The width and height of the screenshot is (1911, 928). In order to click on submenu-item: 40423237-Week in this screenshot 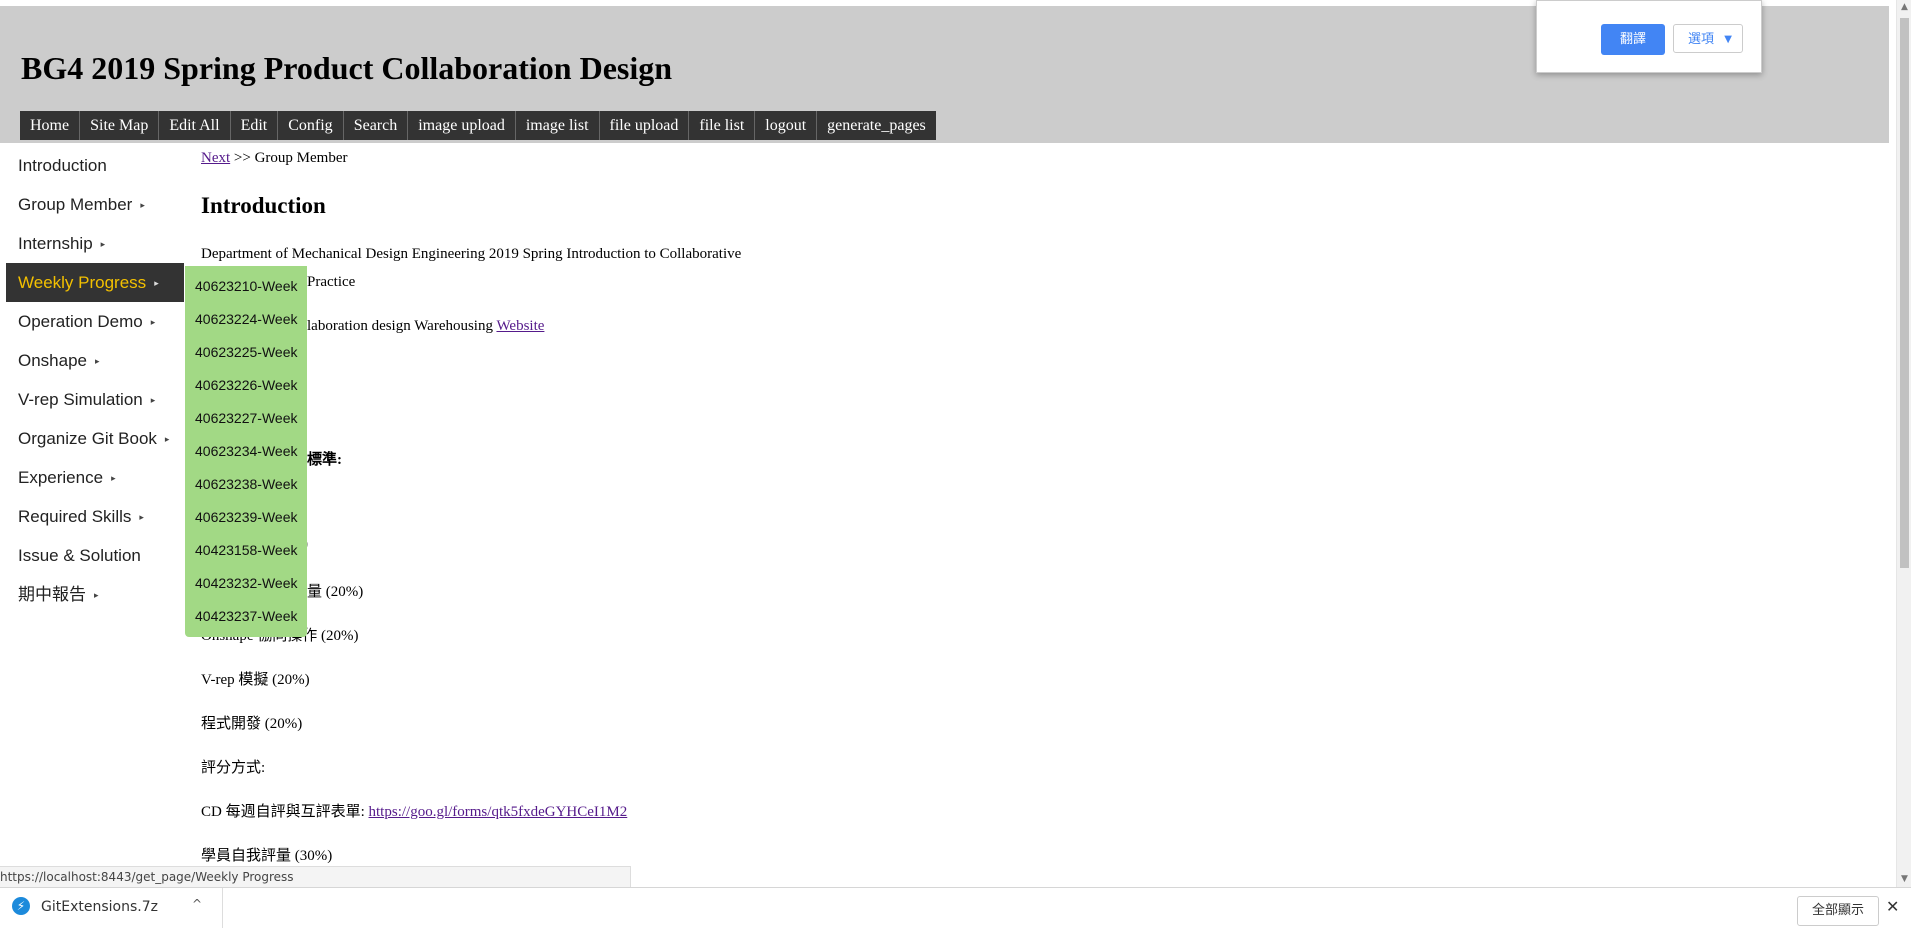, I will do `click(246, 616)`.